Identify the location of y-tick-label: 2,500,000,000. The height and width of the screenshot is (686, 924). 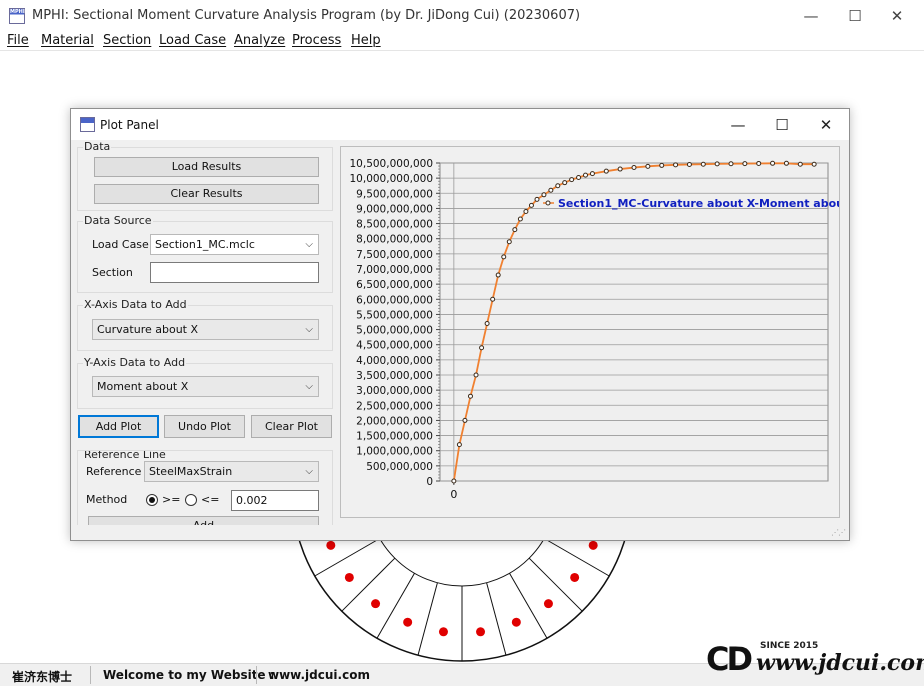
(394, 406).